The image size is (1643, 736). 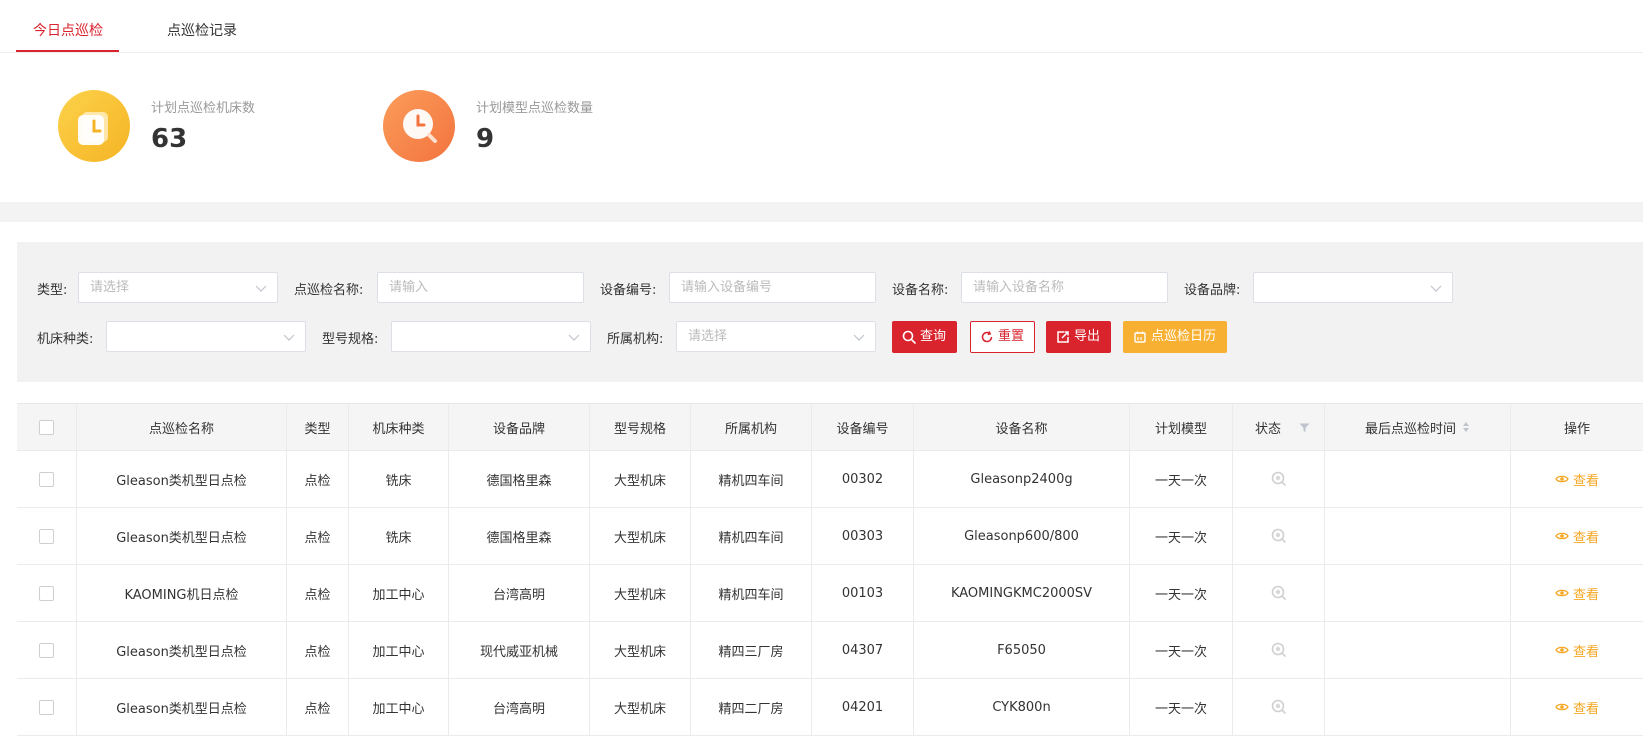 What do you see at coordinates (1022, 536) in the screenshot?
I see `table-cell-device-name: Gleasonp600/800` at bounding box center [1022, 536].